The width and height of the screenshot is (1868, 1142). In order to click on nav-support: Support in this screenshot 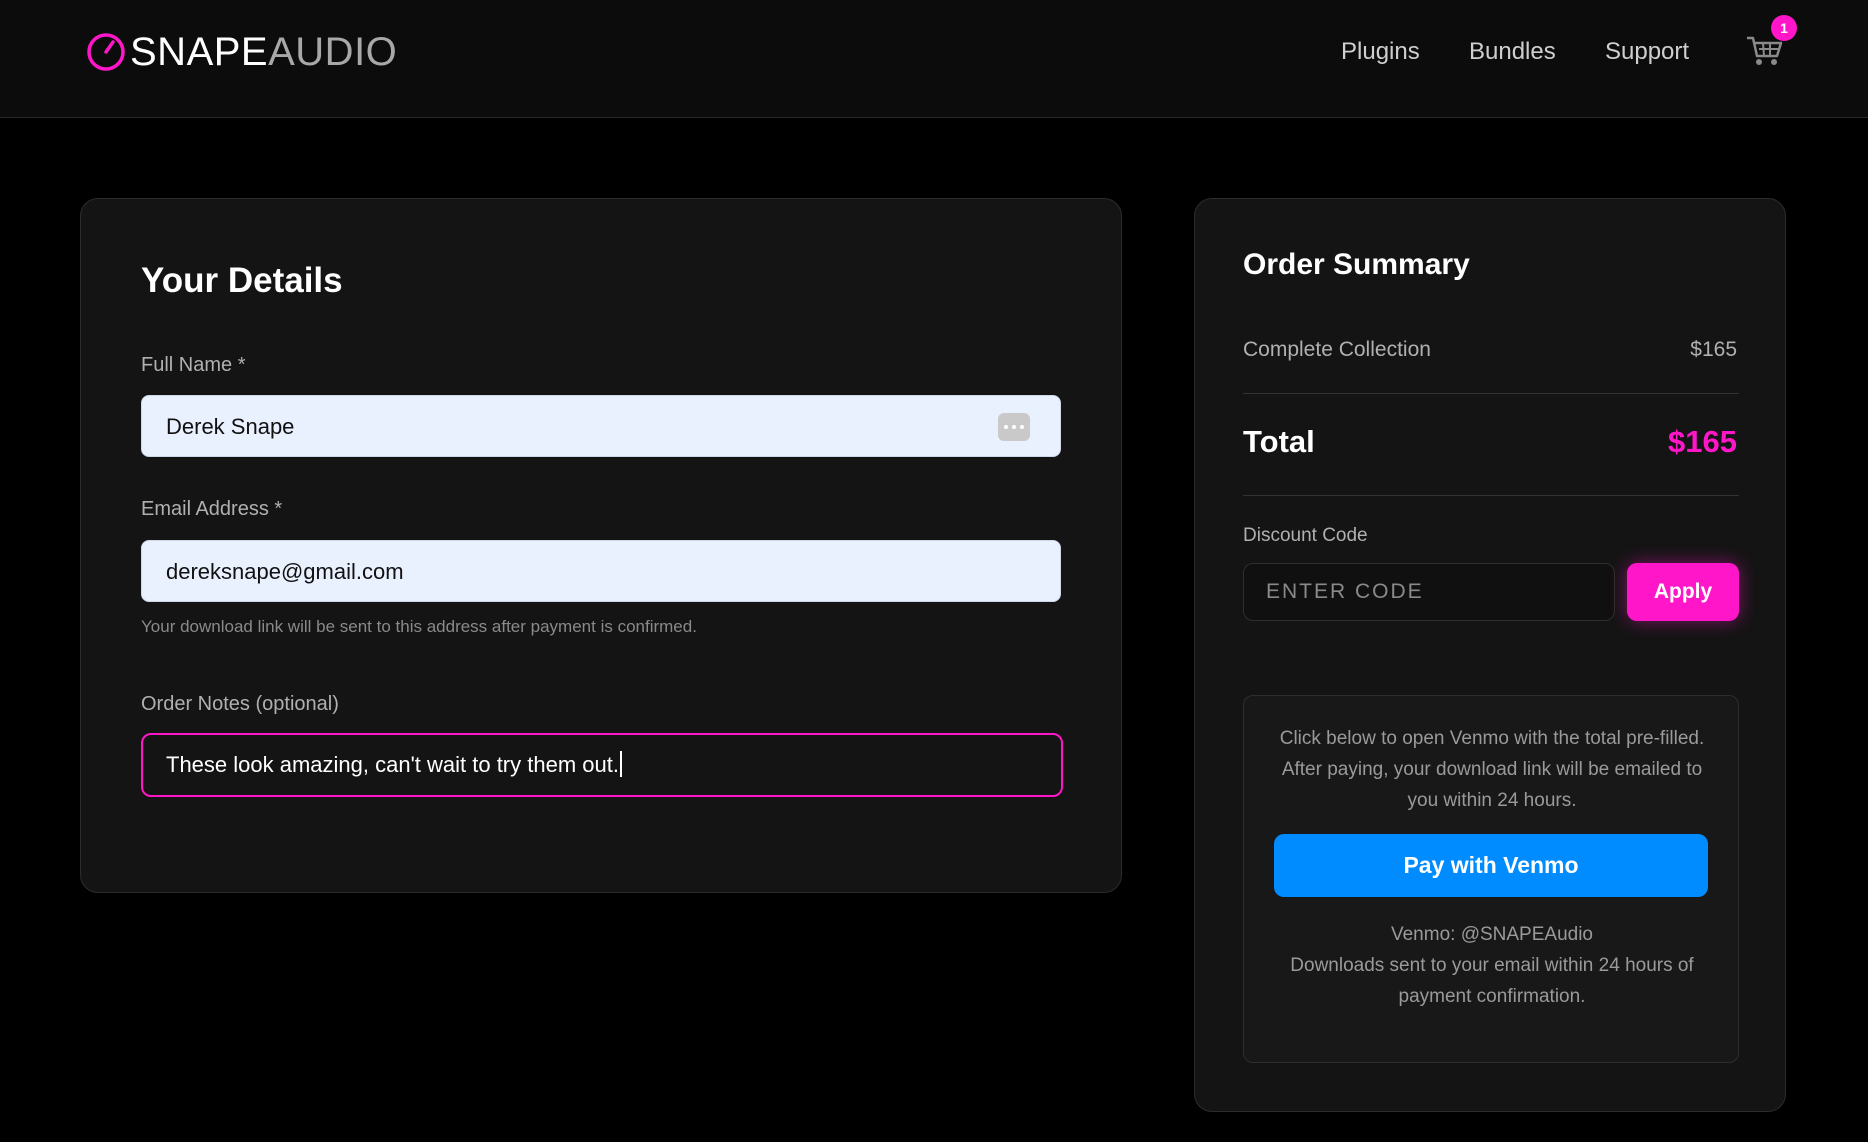, I will do `click(1647, 52)`.